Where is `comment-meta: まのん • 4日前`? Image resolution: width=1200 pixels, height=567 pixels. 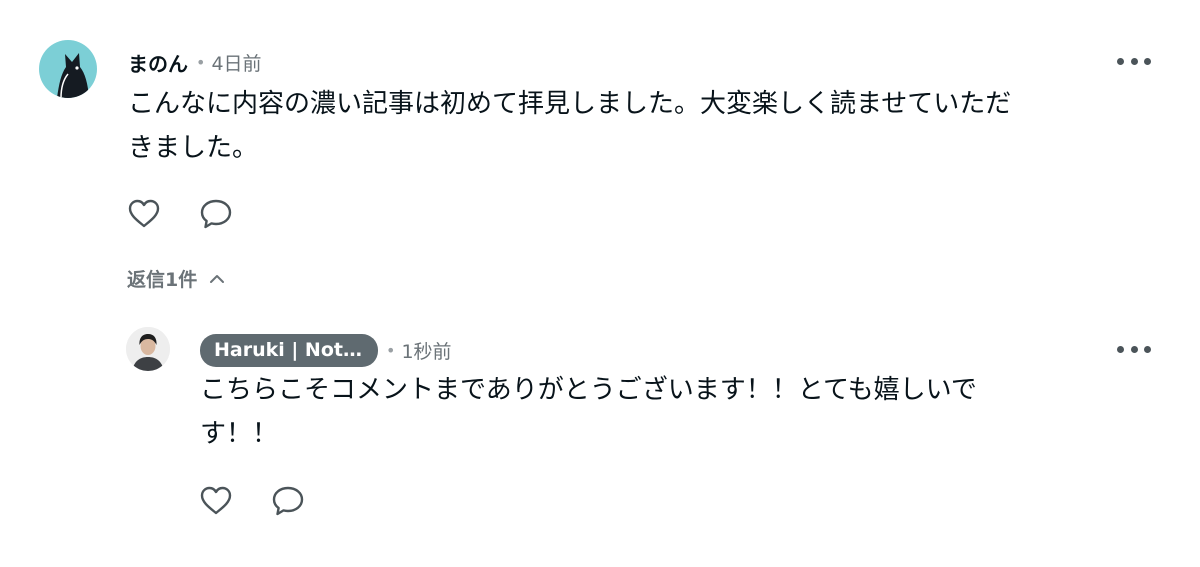
comment-meta: まのん • 4日前 is located at coordinates (195, 62).